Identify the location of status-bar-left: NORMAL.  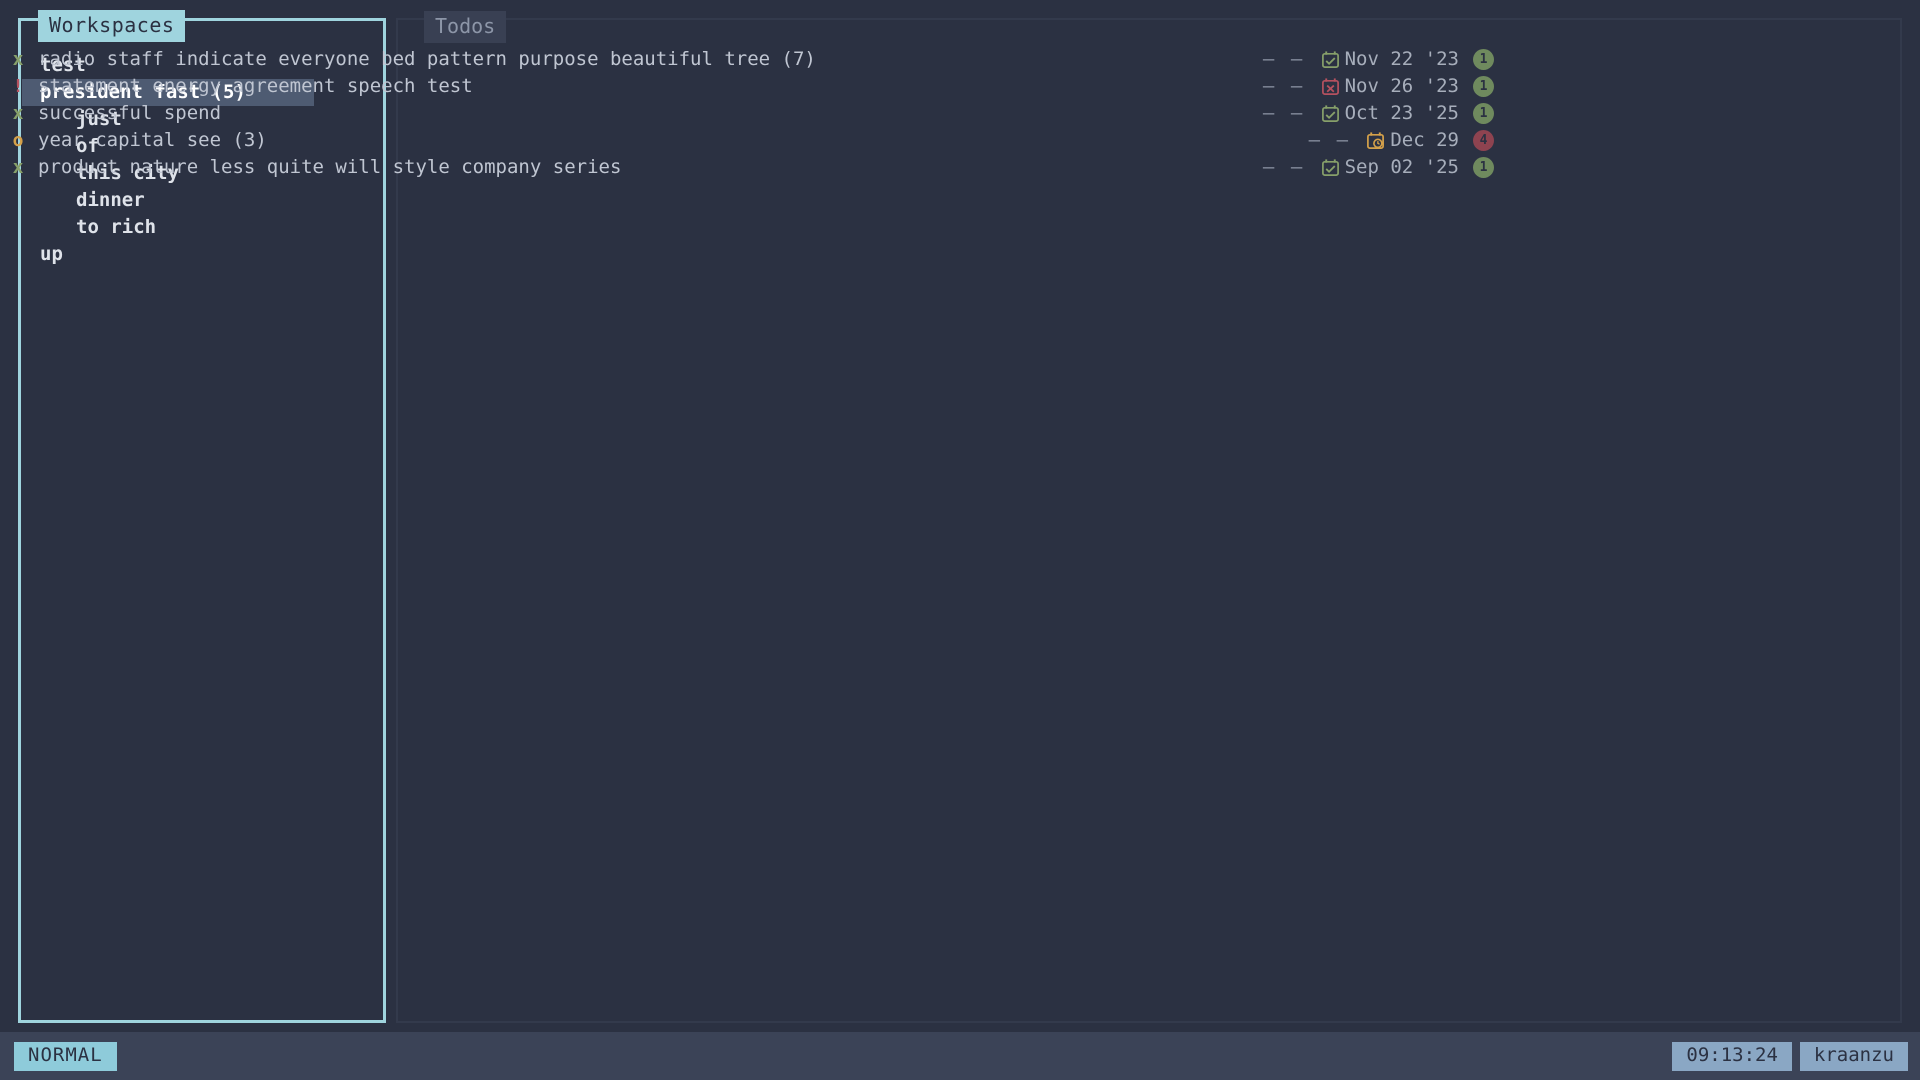
(65, 1056).